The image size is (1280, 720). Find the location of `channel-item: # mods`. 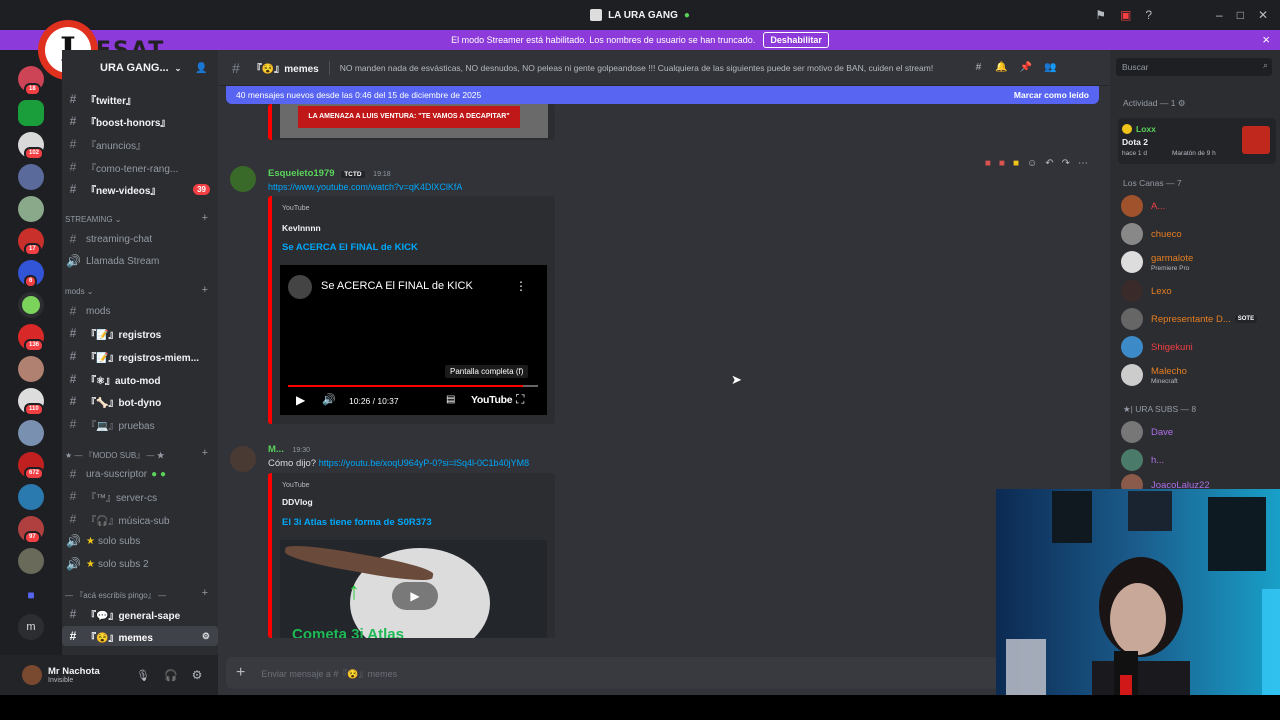

channel-item: # mods is located at coordinates (140, 311).